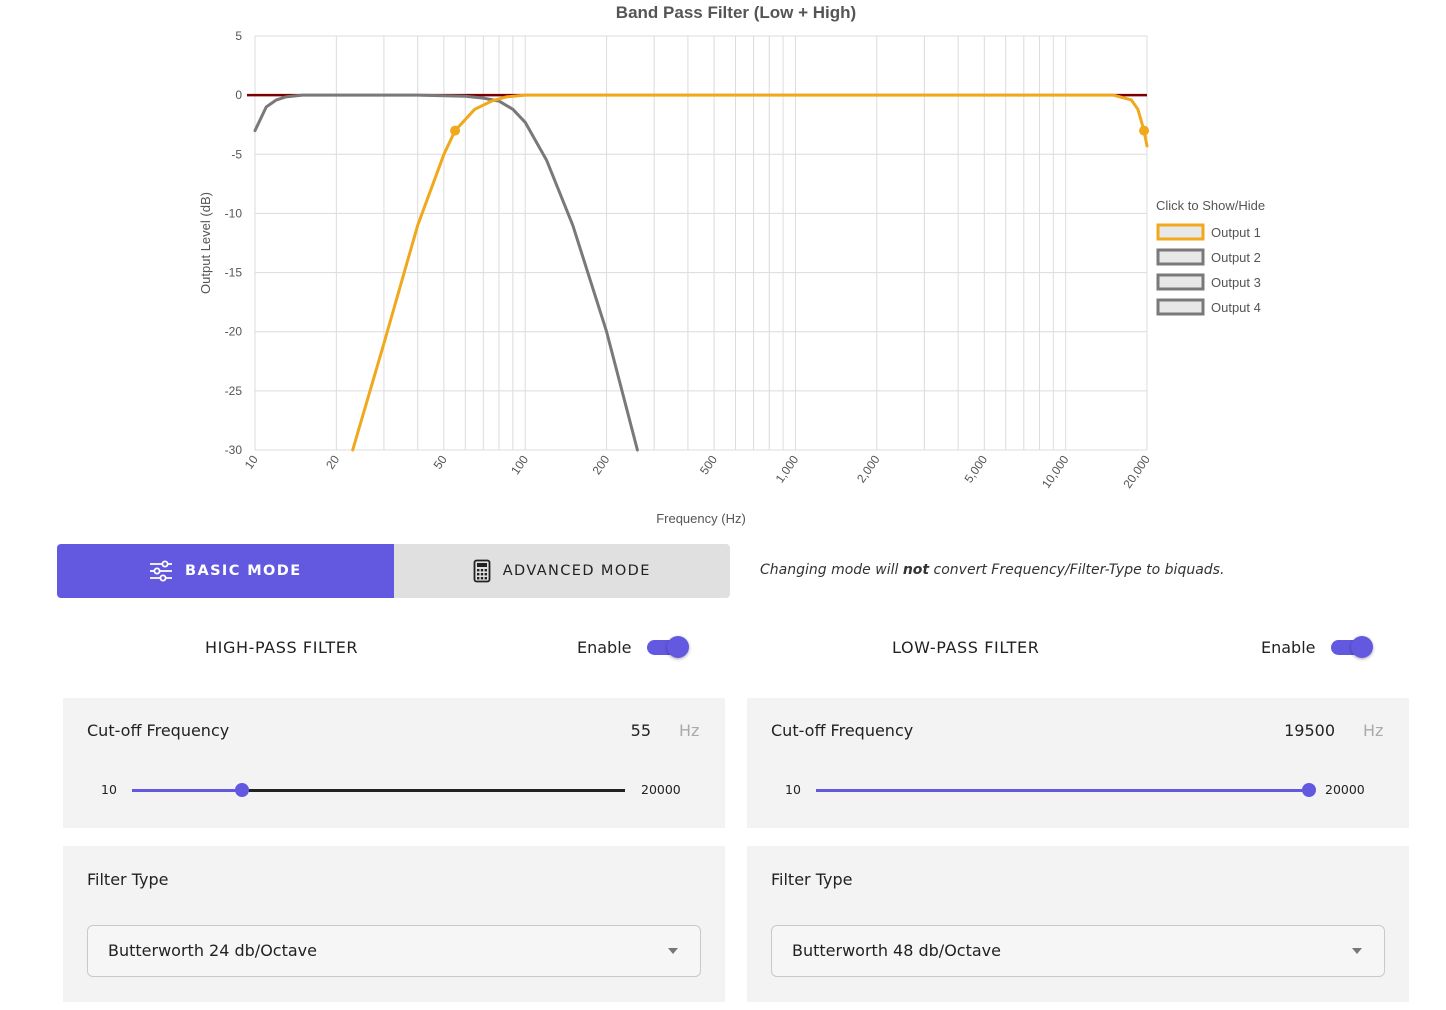 This screenshot has height=1010, width=1446. What do you see at coordinates (482, 571) in the screenshot?
I see `calculator-icon` at bounding box center [482, 571].